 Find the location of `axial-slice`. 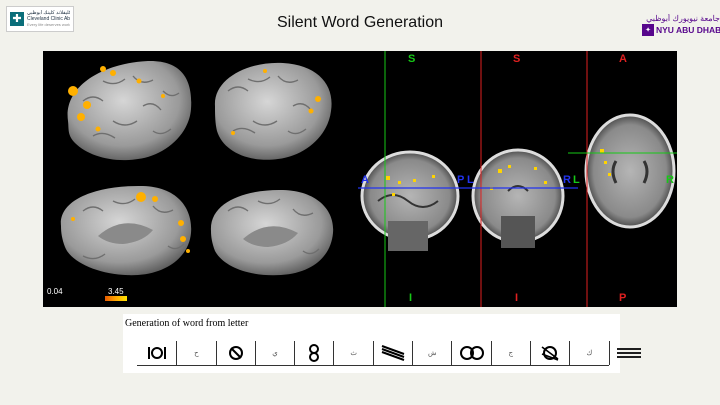

axial-slice is located at coordinates (630, 171).